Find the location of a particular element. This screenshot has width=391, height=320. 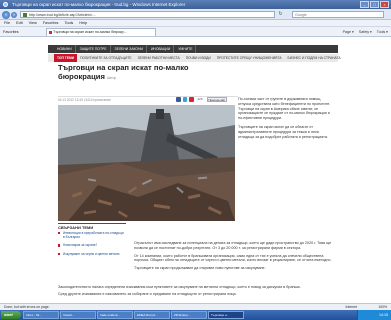

recommend-button: Препоръчай is located at coordinates (216, 99).